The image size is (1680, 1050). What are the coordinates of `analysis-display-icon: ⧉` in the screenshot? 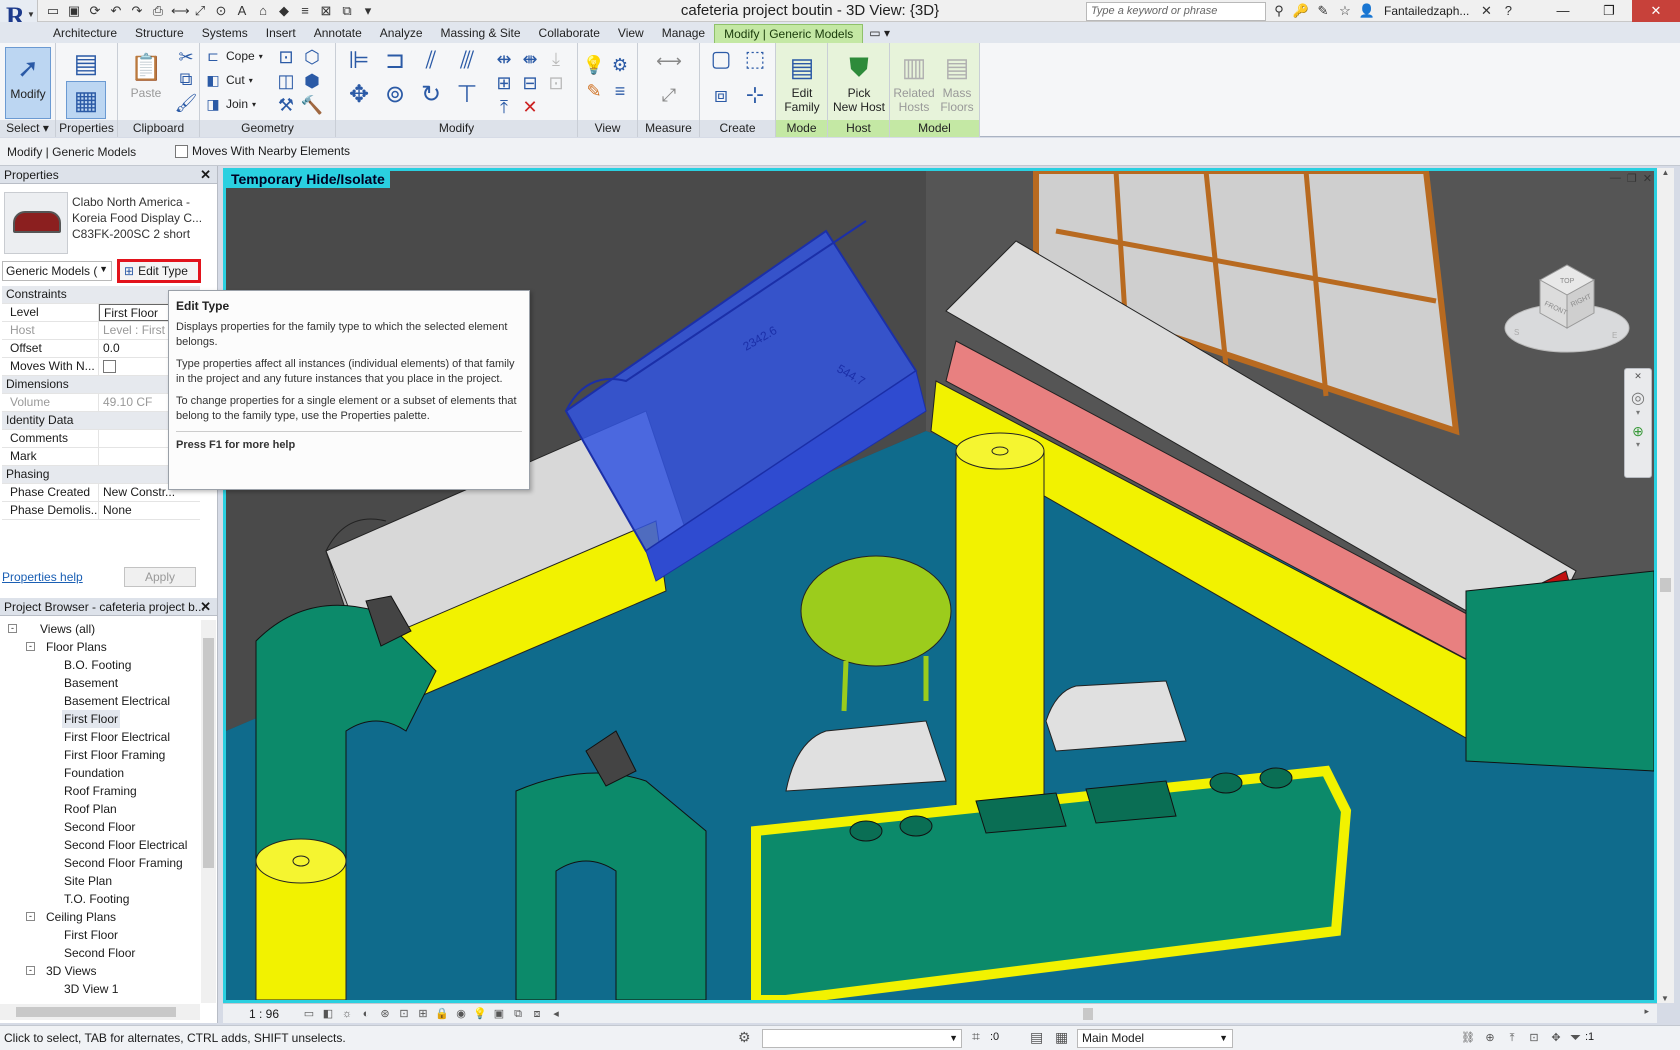 It's located at (518, 1014).